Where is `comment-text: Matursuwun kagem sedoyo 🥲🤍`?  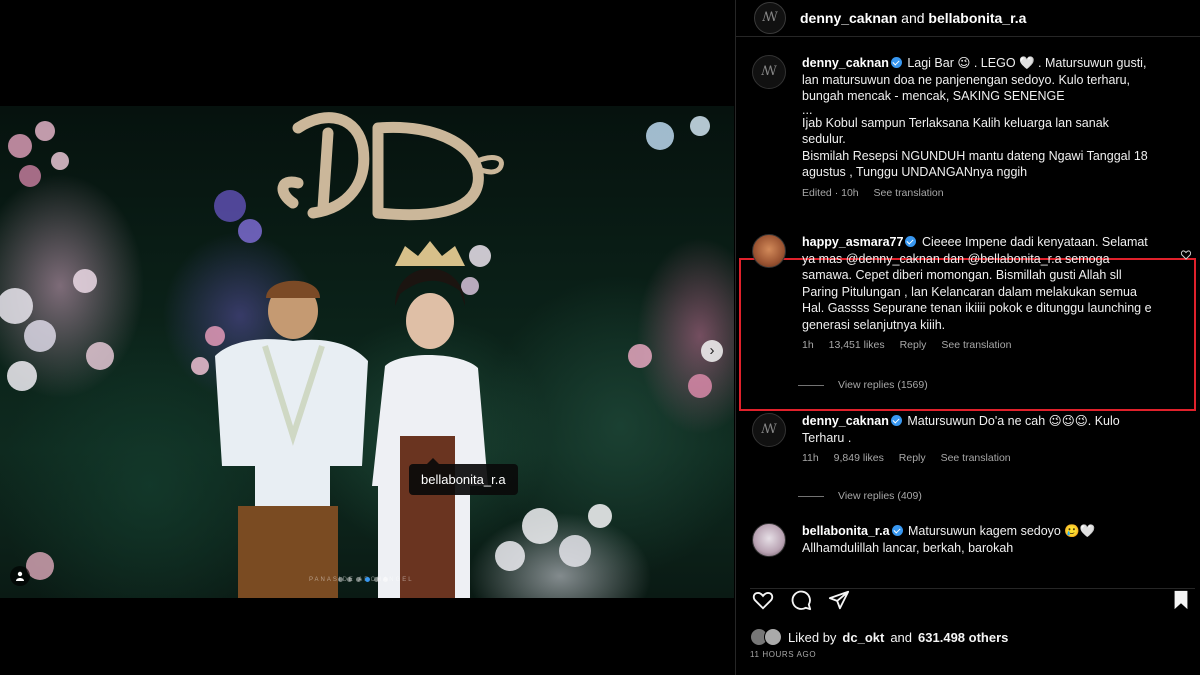
comment-text: Matursuwun kagem sedoyo 🥲🤍 is located at coordinates (1002, 531).